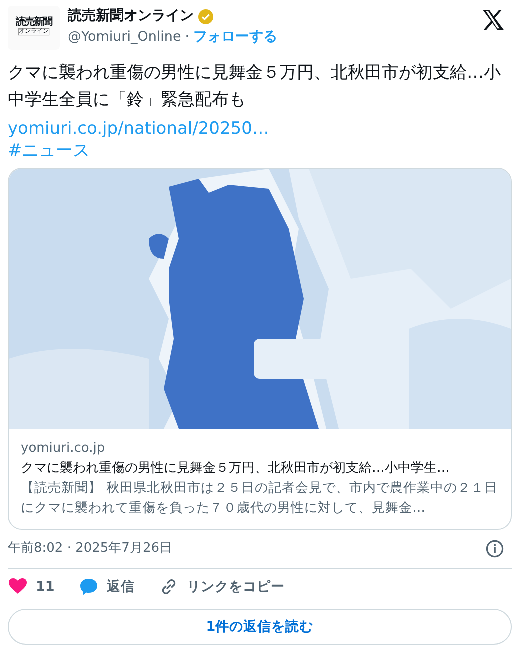 Image resolution: width=520 pixels, height=654 pixels. Describe the element at coordinates (63, 449) in the screenshot. I see `card-domain: yomiuri.co.jp` at that location.